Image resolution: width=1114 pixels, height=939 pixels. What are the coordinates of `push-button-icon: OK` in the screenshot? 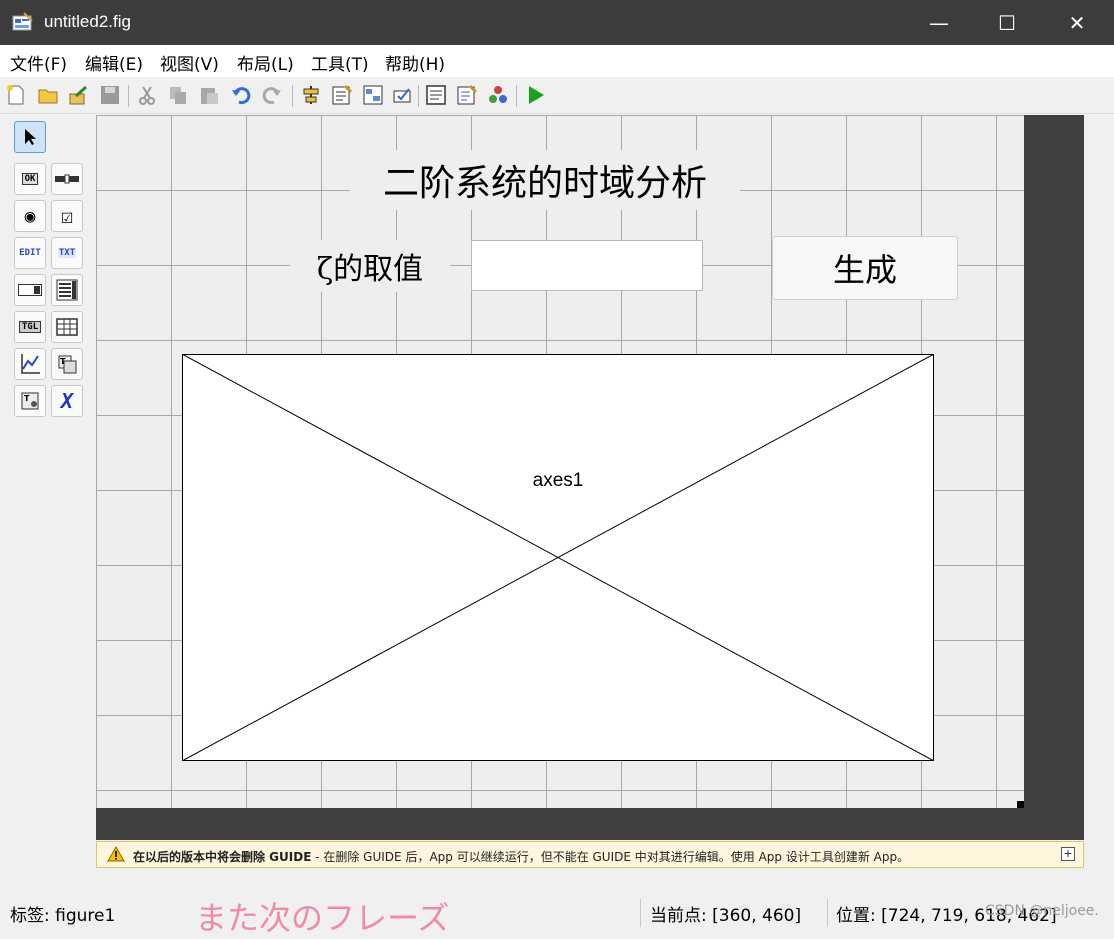 It's located at (30, 179).